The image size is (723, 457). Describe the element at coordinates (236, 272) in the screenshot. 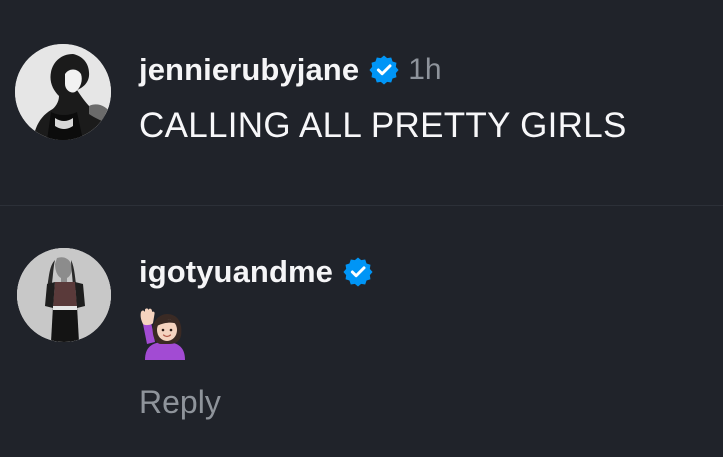

I see `username-link: igotyuandme` at that location.